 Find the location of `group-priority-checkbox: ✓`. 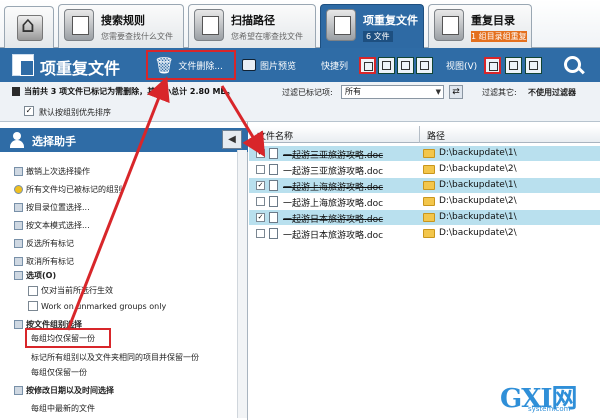

group-priority-checkbox: ✓ is located at coordinates (29, 111).